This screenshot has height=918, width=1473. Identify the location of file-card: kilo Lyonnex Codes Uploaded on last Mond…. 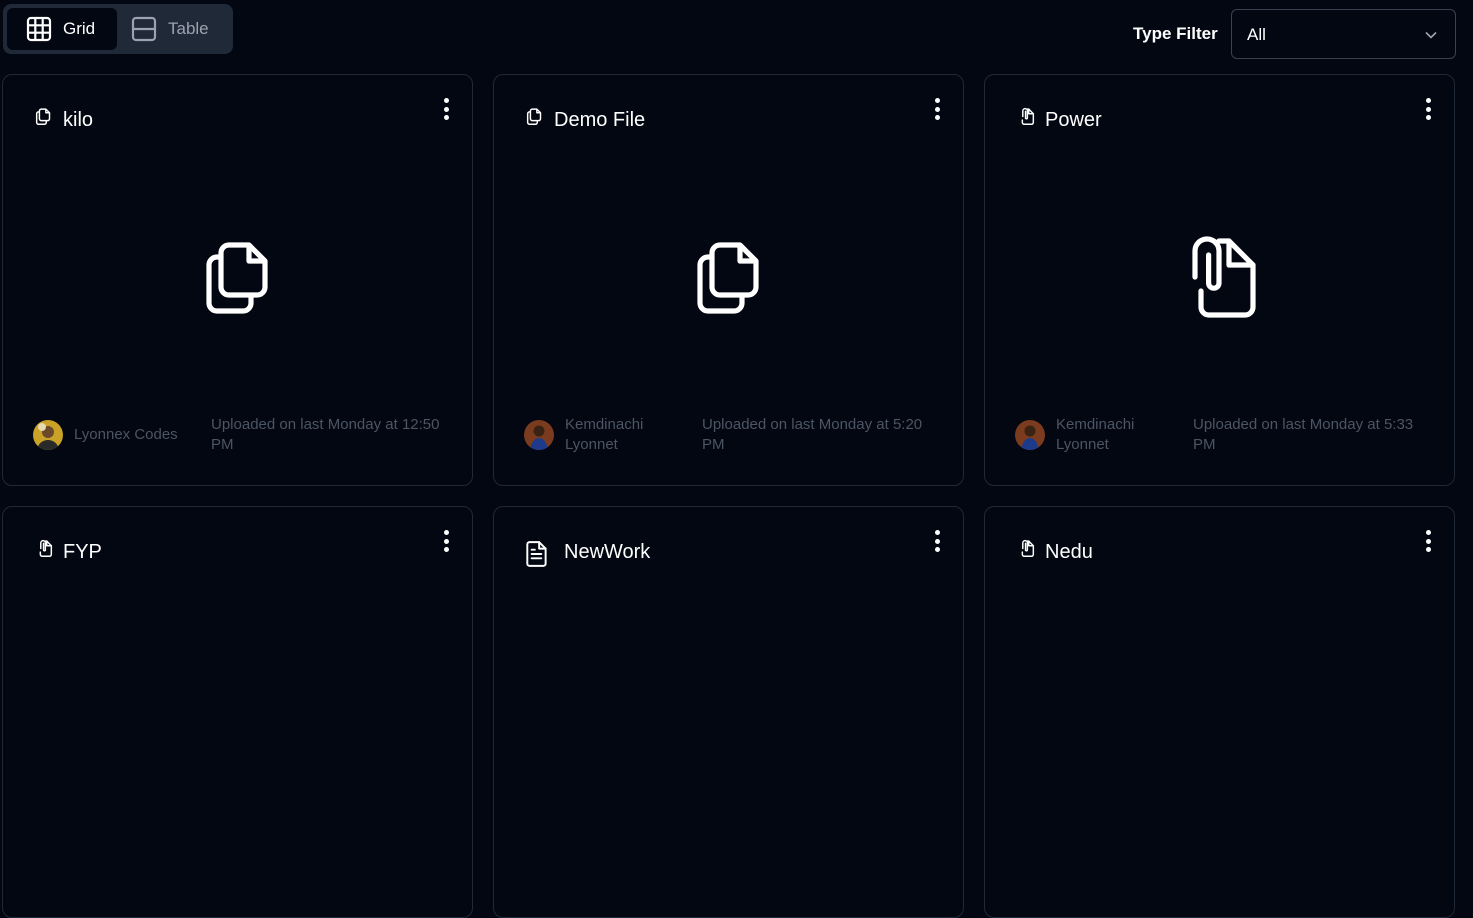
(237, 280).